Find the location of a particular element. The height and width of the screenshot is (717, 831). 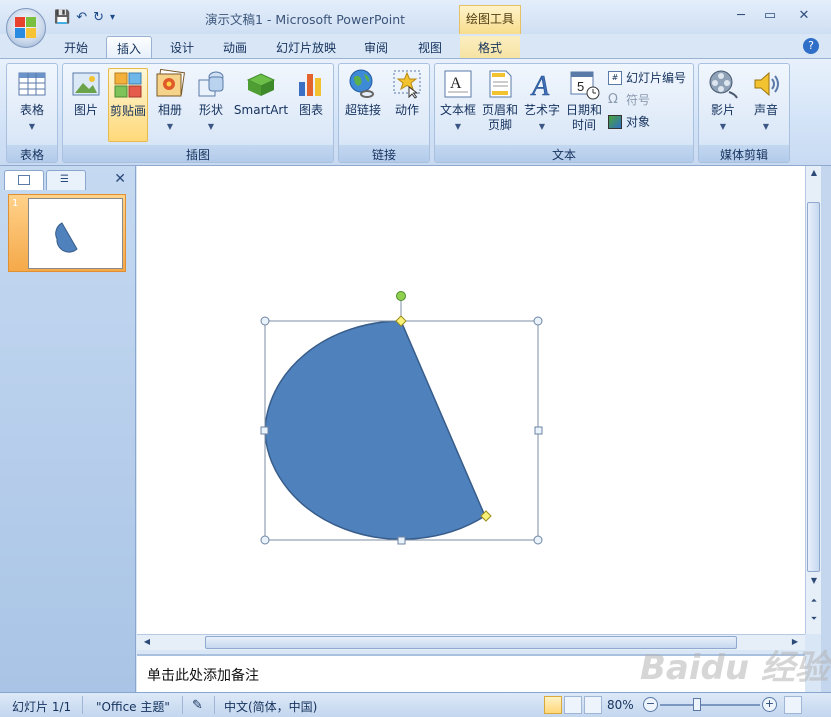

group-label-text: 文本 is located at coordinates (564, 153).